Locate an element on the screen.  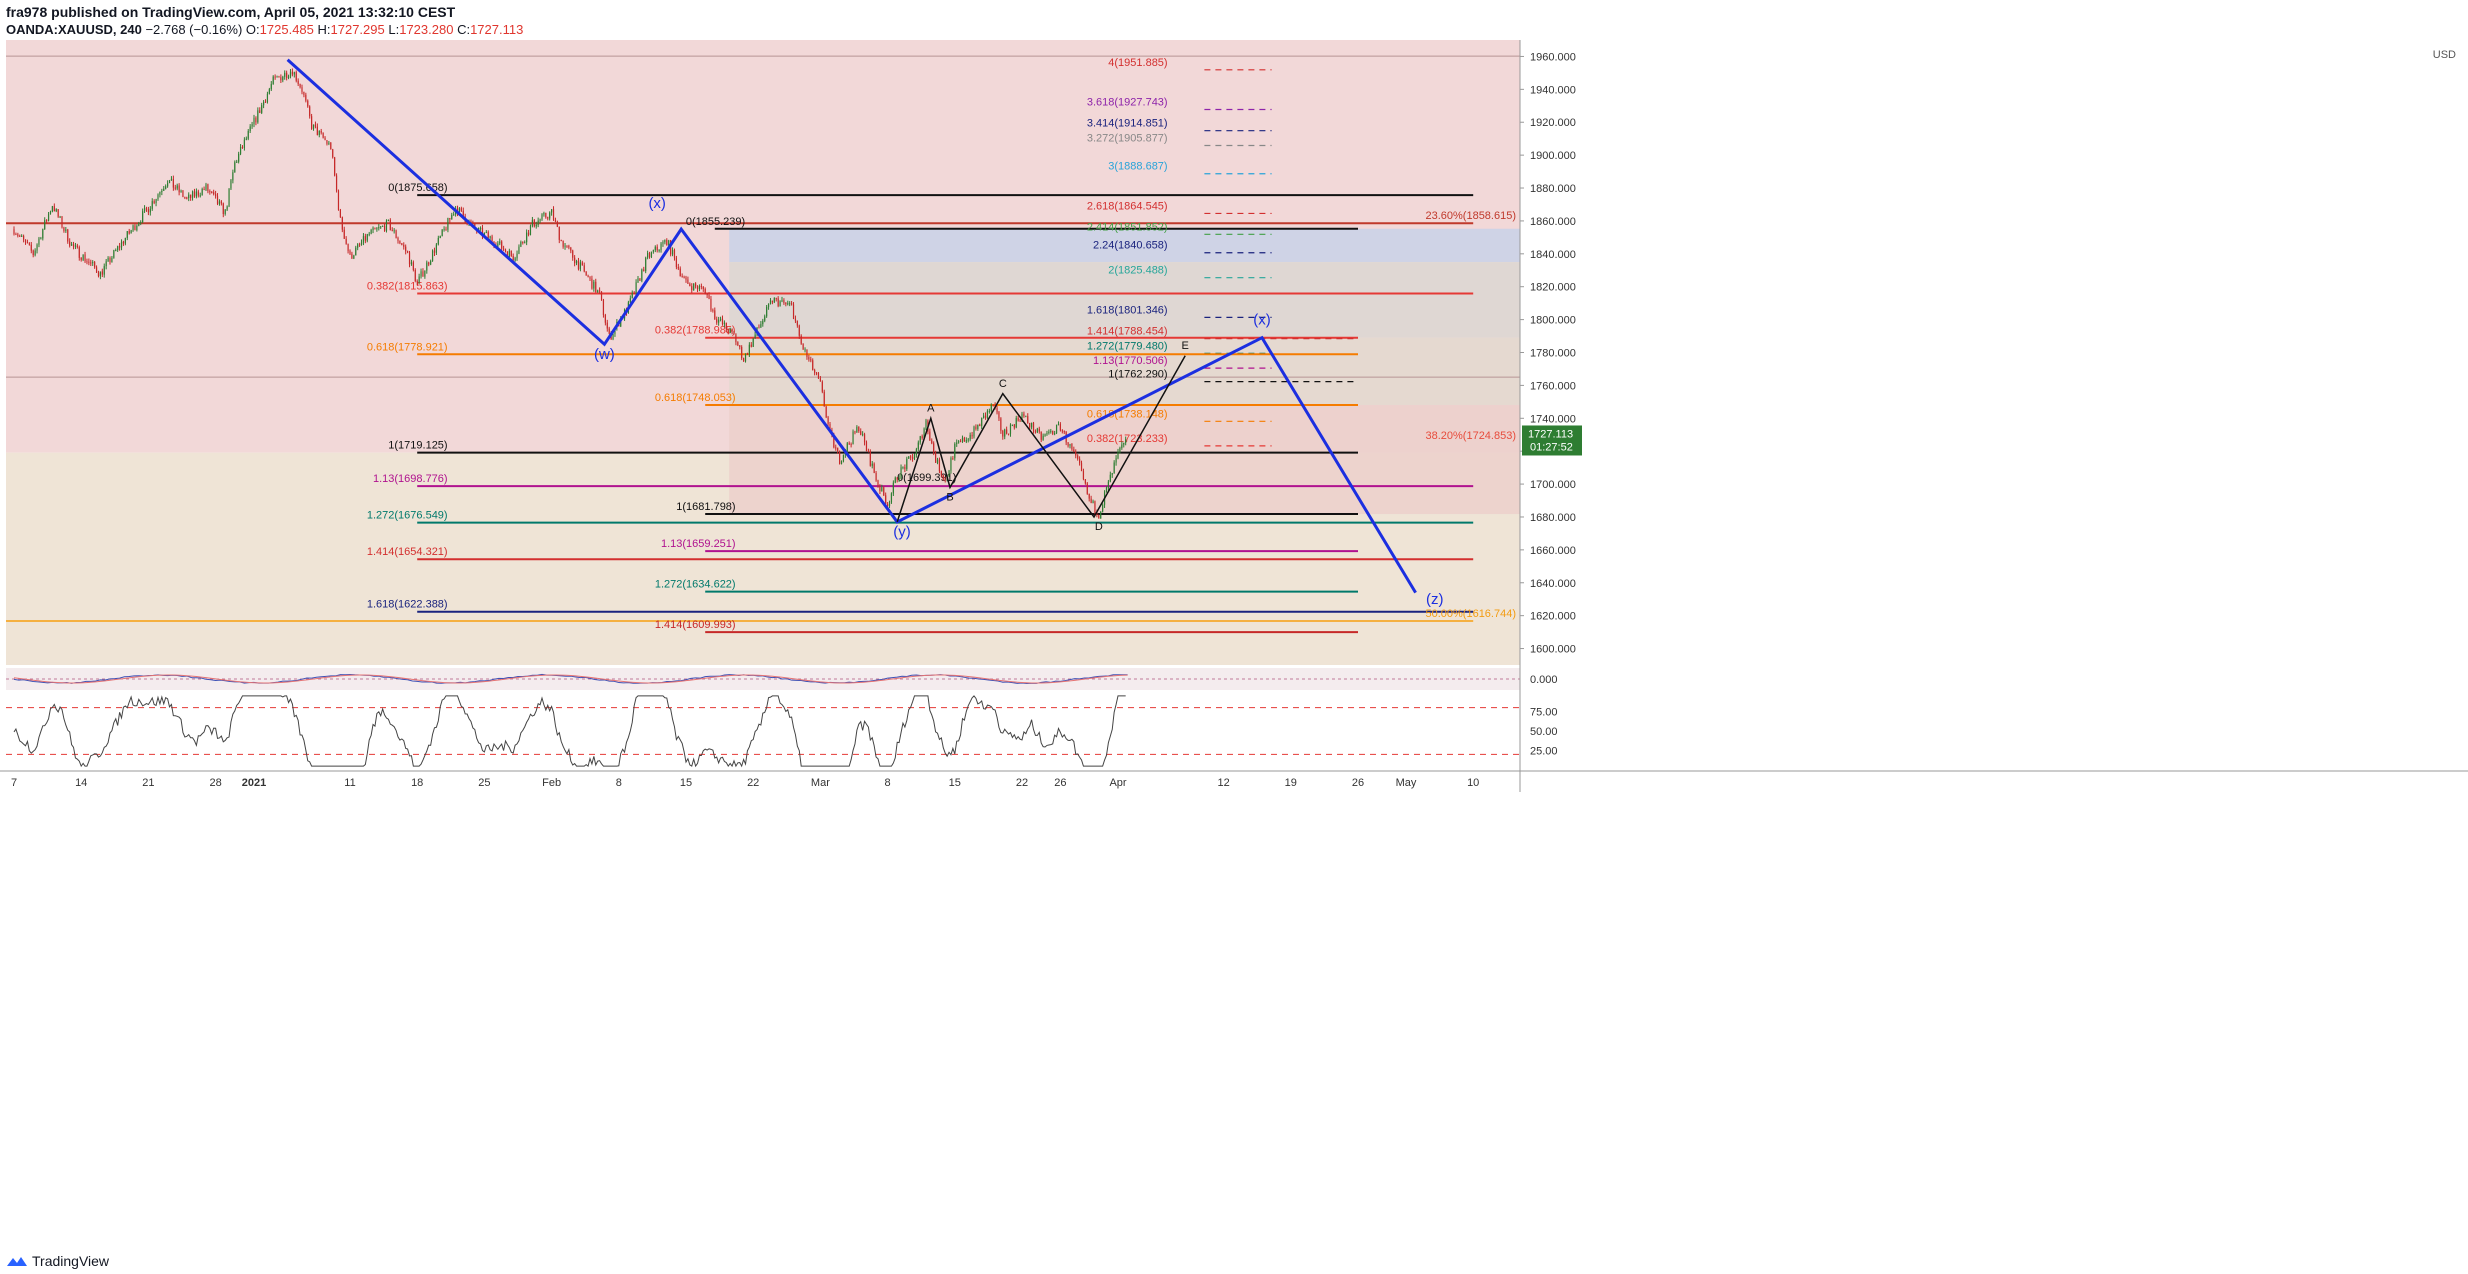
time-tick-label: 18 is located at coordinates (417, 783).